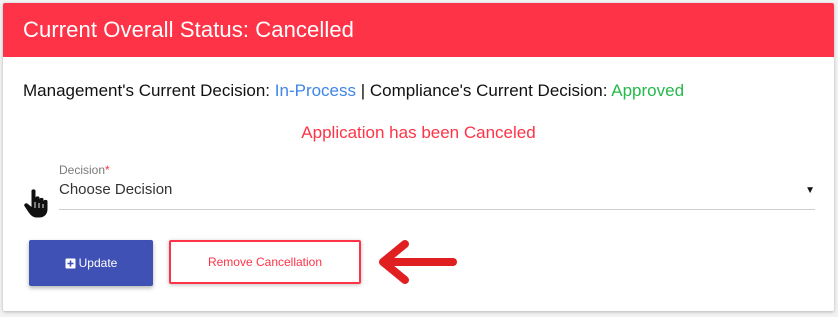 This screenshot has height=317, width=838. I want to click on required-marker: *, so click(107, 170).